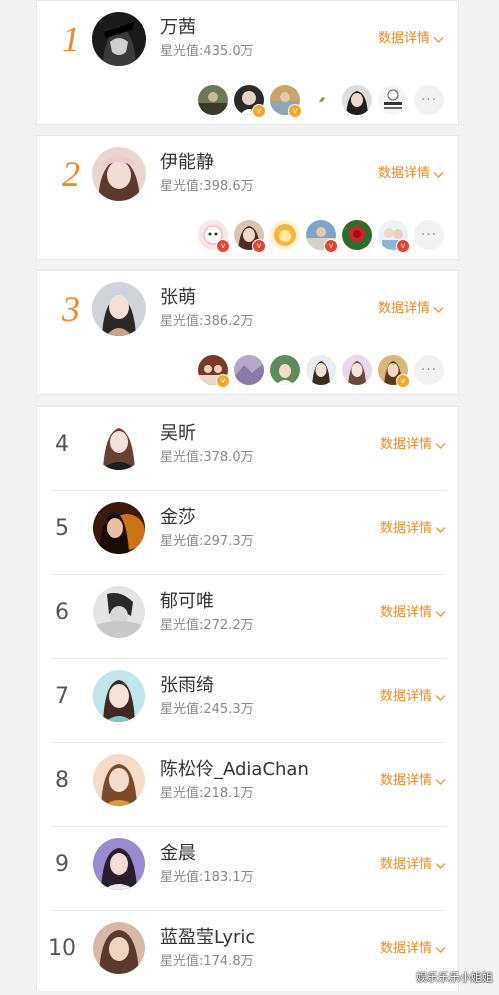 The height and width of the screenshot is (995, 499). I want to click on list-item: 5 金莎 星光值:297.3万 数据详情, so click(248, 533).